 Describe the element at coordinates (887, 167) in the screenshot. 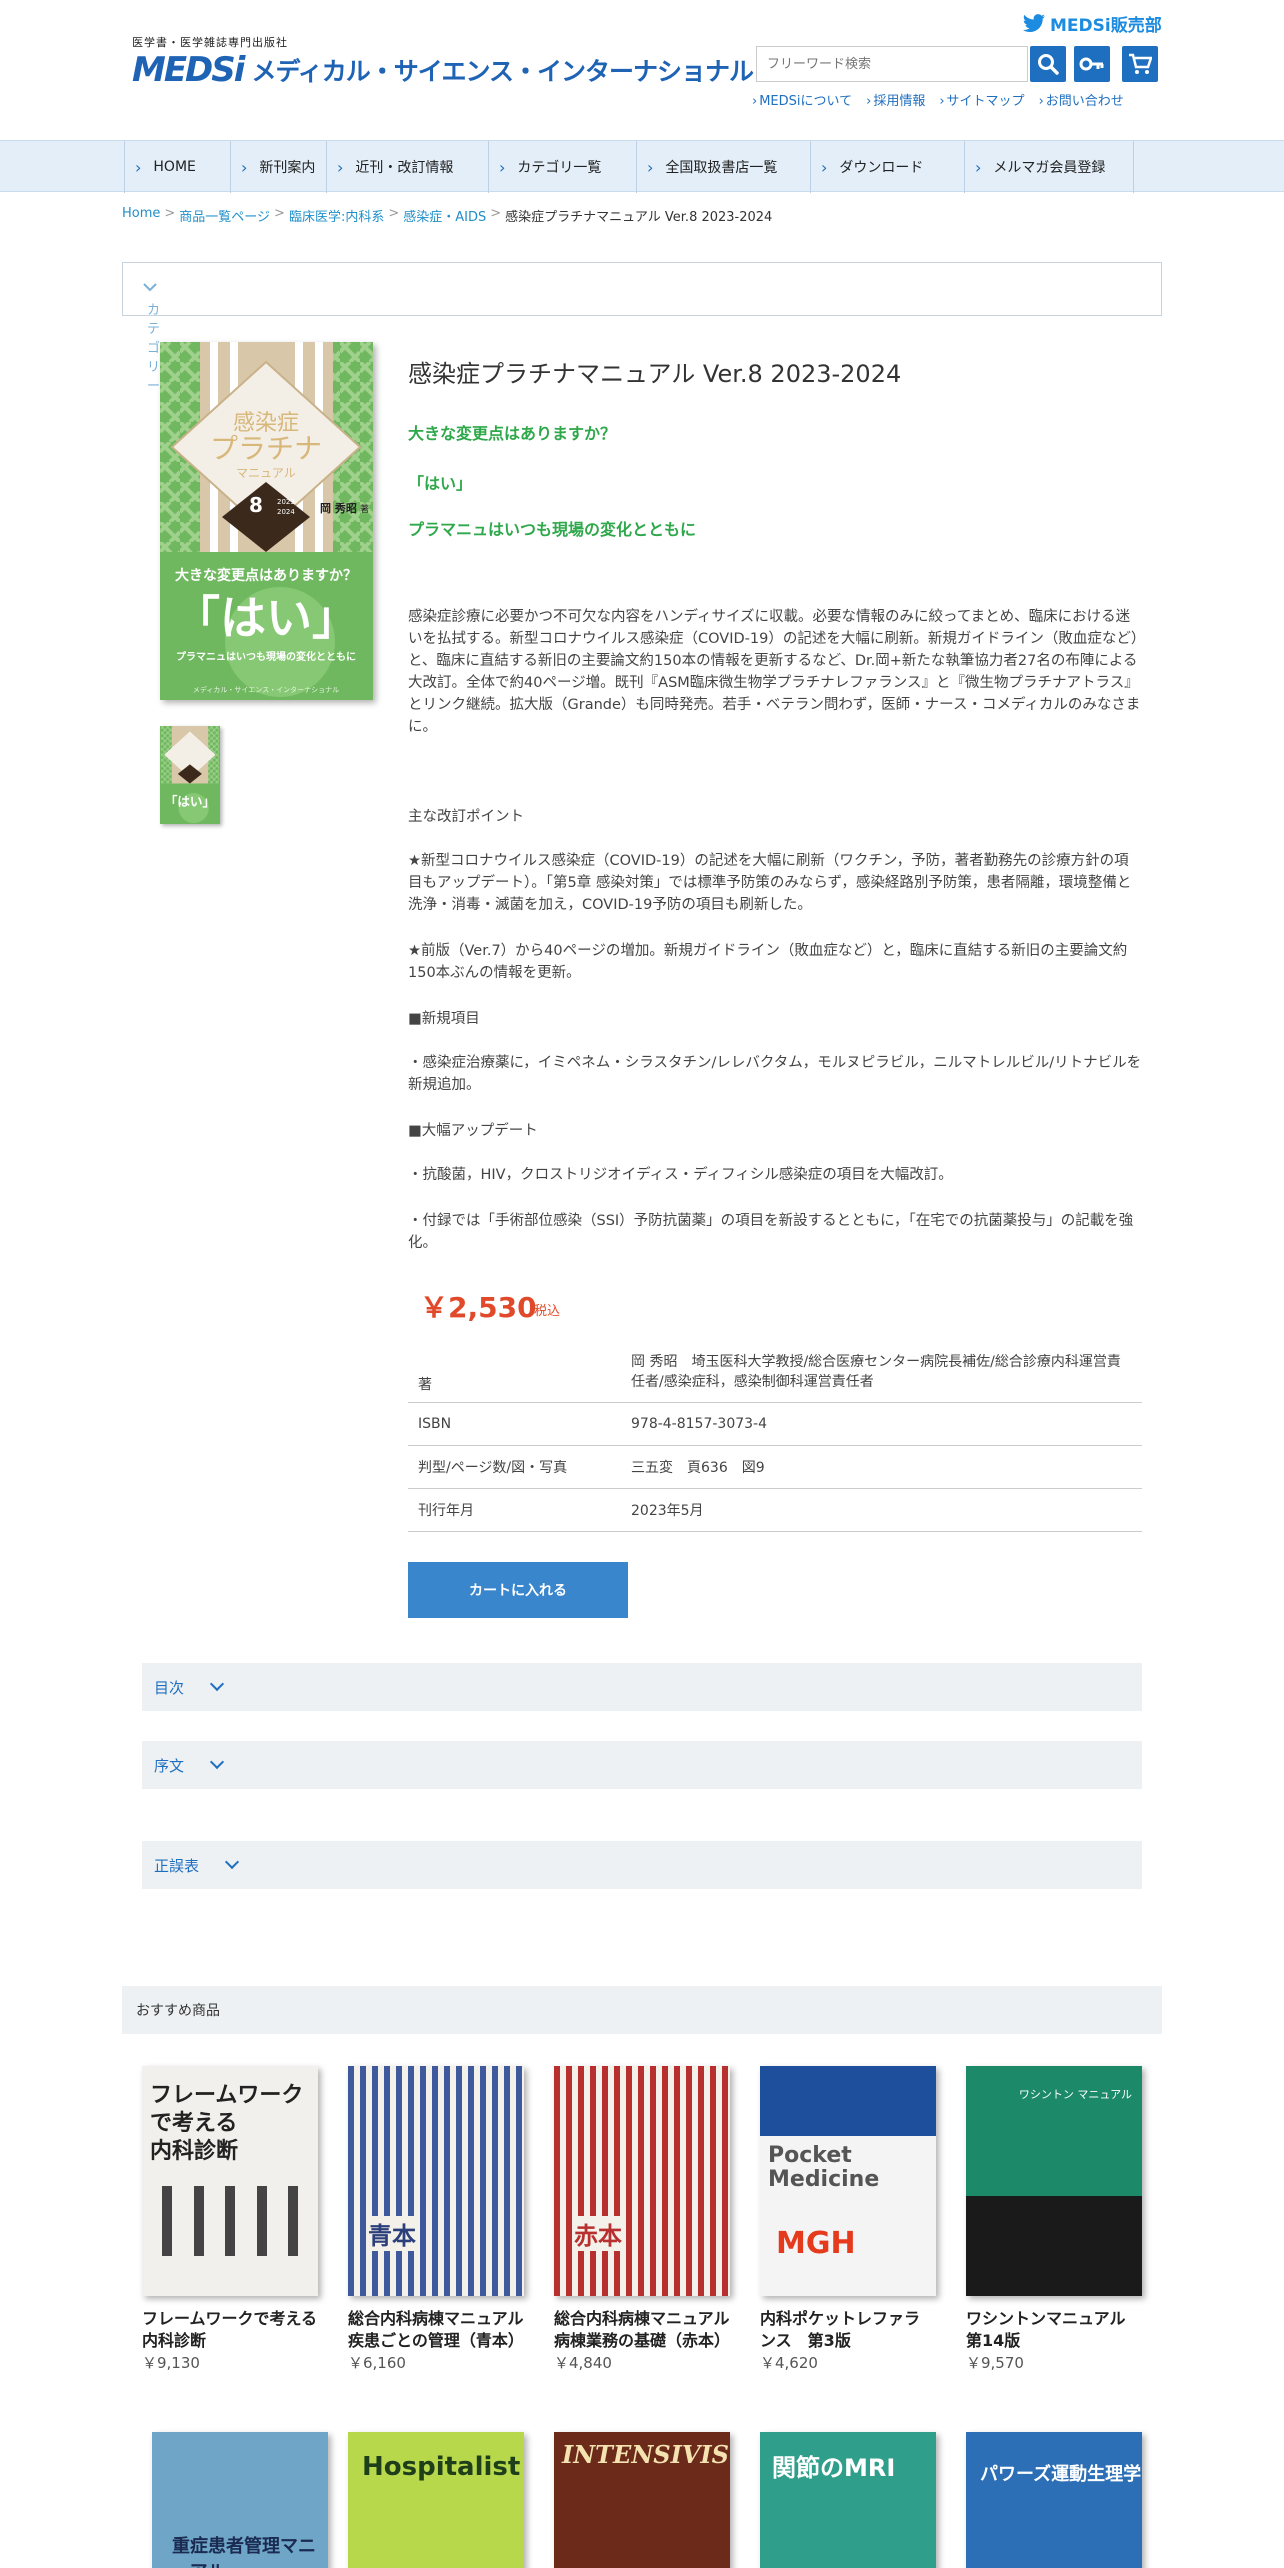

I see `nav-download: ダウンロード` at that location.